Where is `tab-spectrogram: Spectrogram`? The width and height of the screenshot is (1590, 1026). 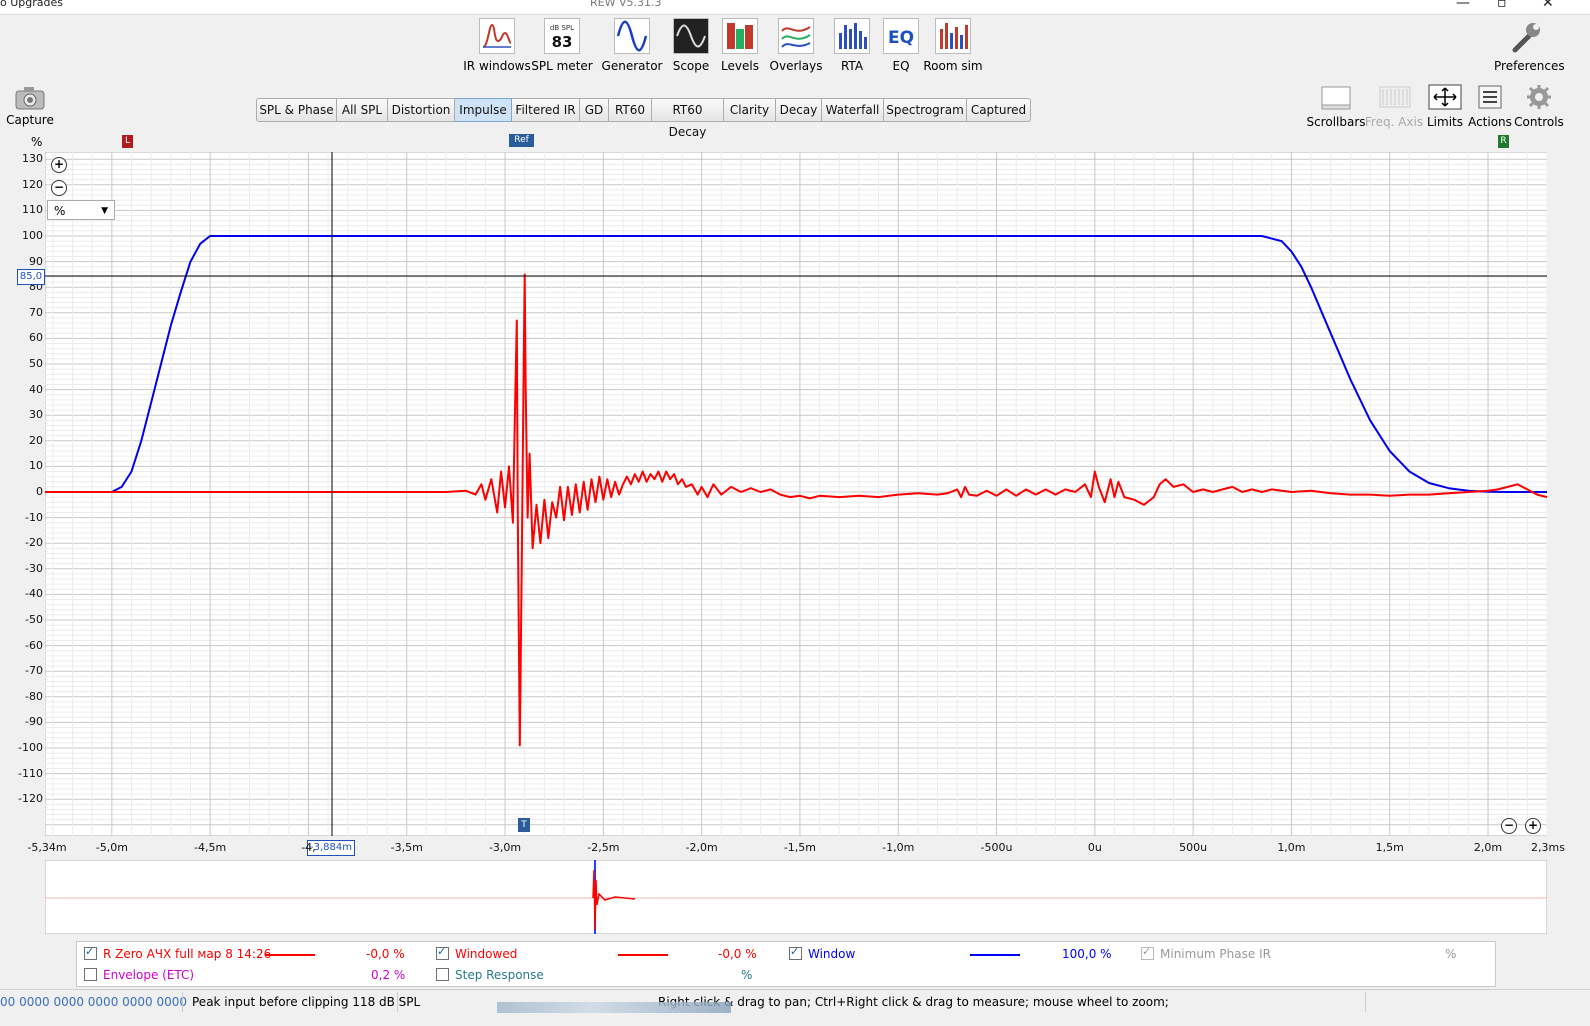
tab-spectrogram: Spectrogram is located at coordinates (925, 110).